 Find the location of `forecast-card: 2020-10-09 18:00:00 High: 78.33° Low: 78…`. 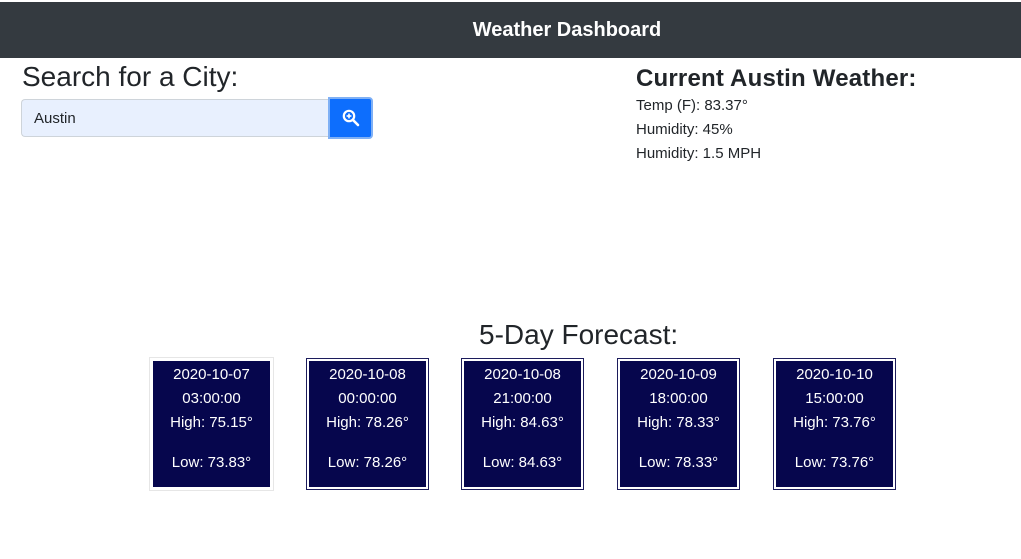

forecast-card: 2020-10-09 18:00:00 High: 78.33° Low: 78… is located at coordinates (678, 424).